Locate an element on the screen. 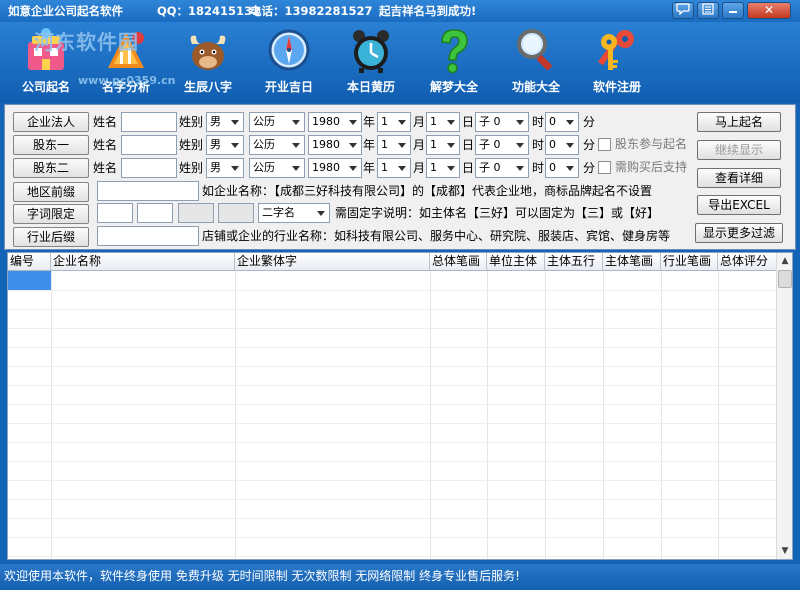 This screenshot has height=590, width=800. close-icon: ✕ is located at coordinates (769, 10).